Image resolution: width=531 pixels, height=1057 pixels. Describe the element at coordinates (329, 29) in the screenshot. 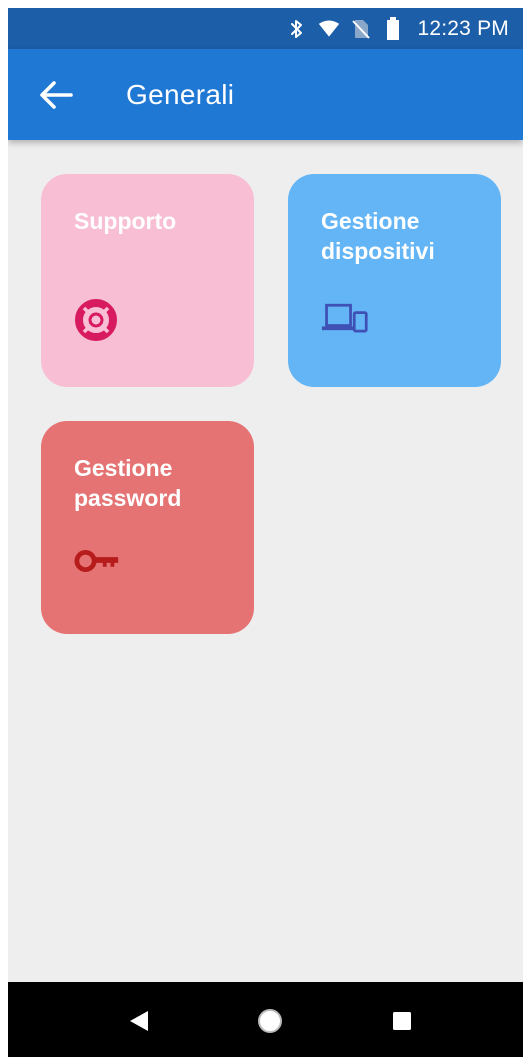

I see `wifi-icon` at that location.